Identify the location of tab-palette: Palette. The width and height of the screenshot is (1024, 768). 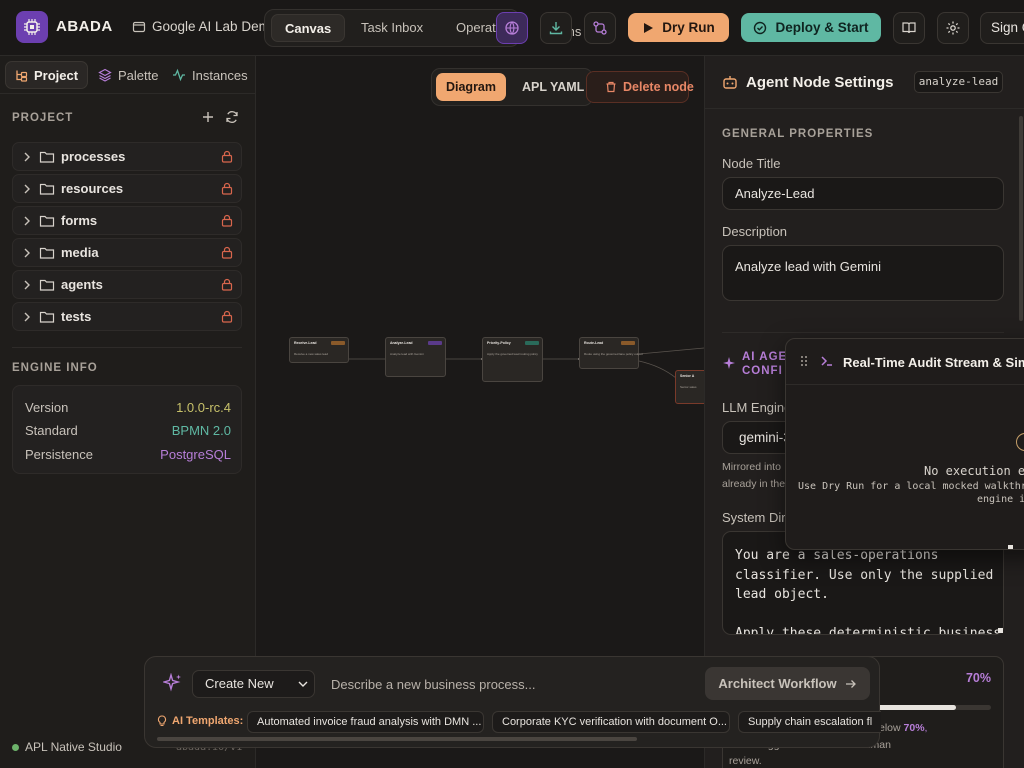
(128, 75).